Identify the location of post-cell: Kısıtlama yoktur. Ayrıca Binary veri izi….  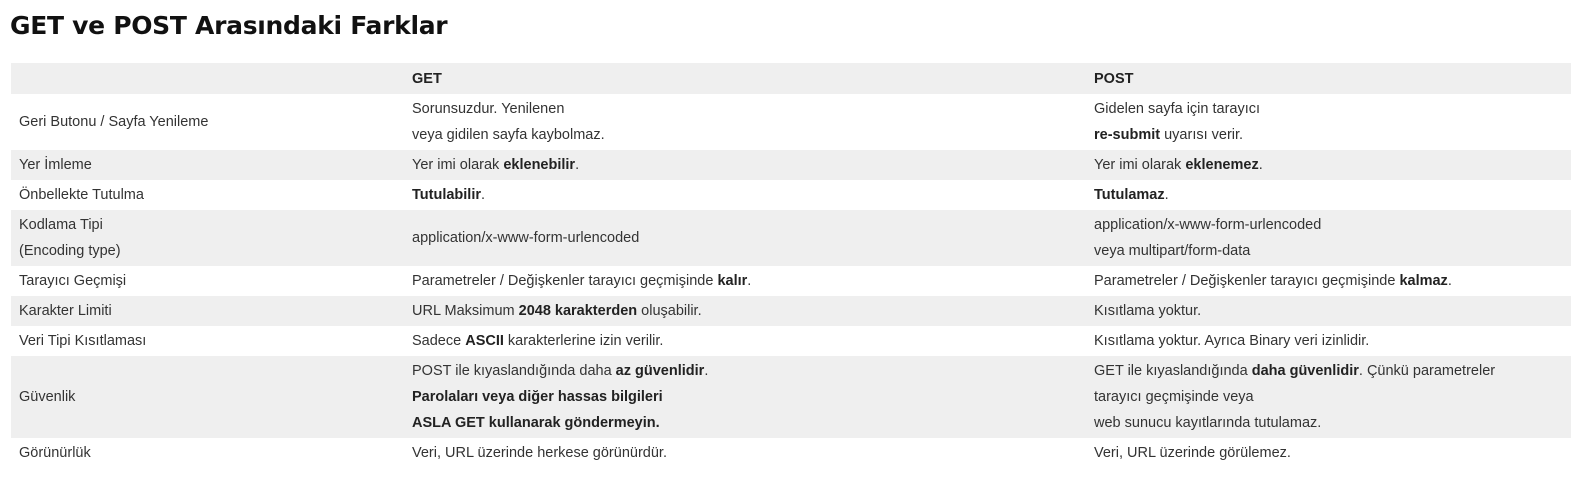
(1328, 341).